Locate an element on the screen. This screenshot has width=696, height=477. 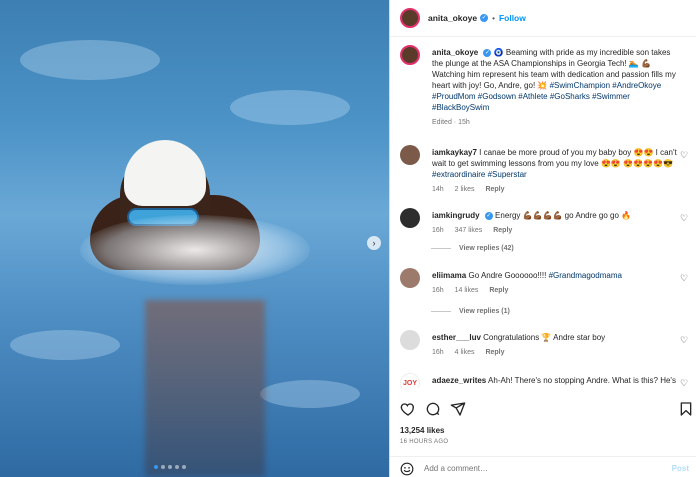
comment-likes: 4 likes is located at coordinates (465, 352).